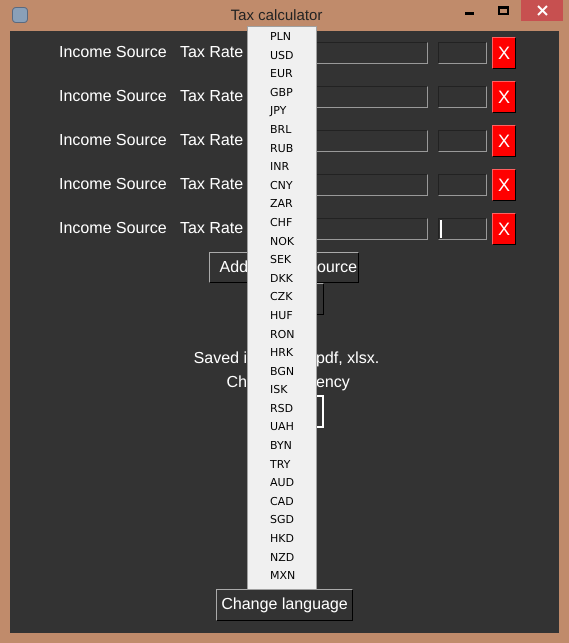 The width and height of the screenshot is (569, 643). I want to click on saved-note: Saved i, so click(220, 359).